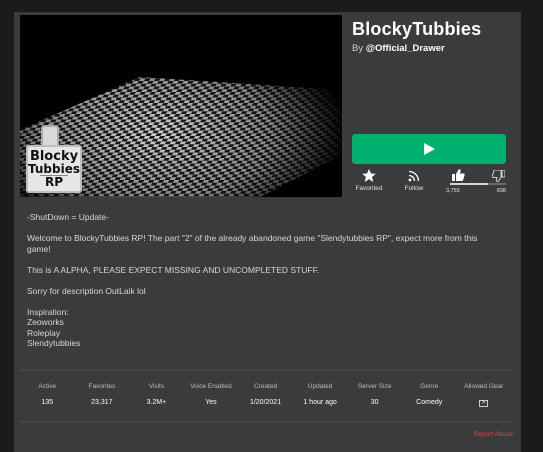 The width and height of the screenshot is (543, 452). What do you see at coordinates (47, 386) in the screenshot?
I see `stat-label: Active` at bounding box center [47, 386].